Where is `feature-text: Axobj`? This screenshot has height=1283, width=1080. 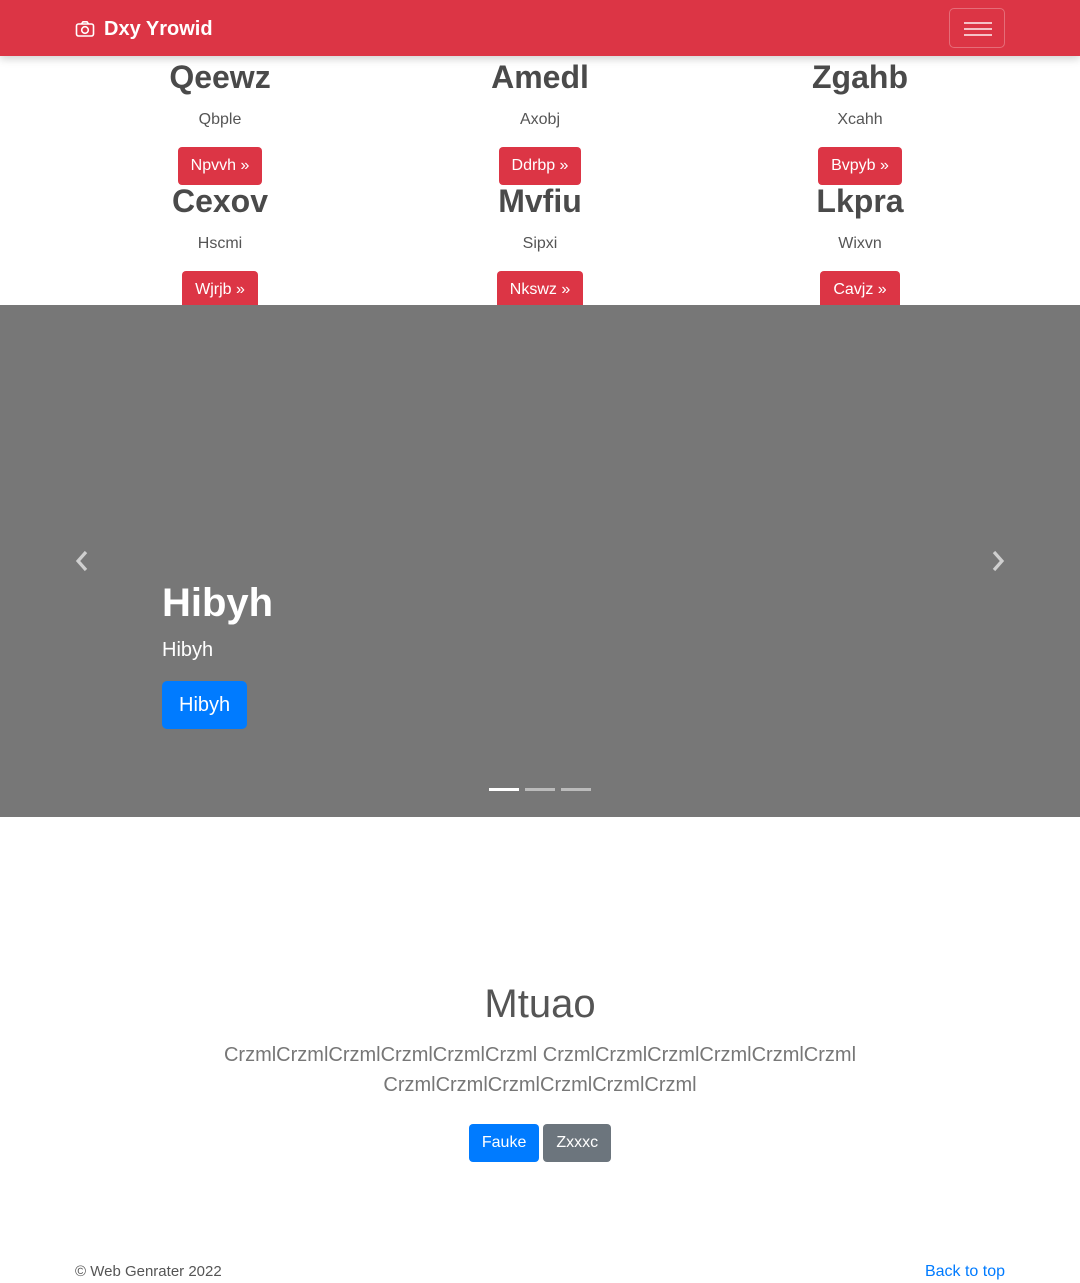
feature-text: Axobj is located at coordinates (540, 119).